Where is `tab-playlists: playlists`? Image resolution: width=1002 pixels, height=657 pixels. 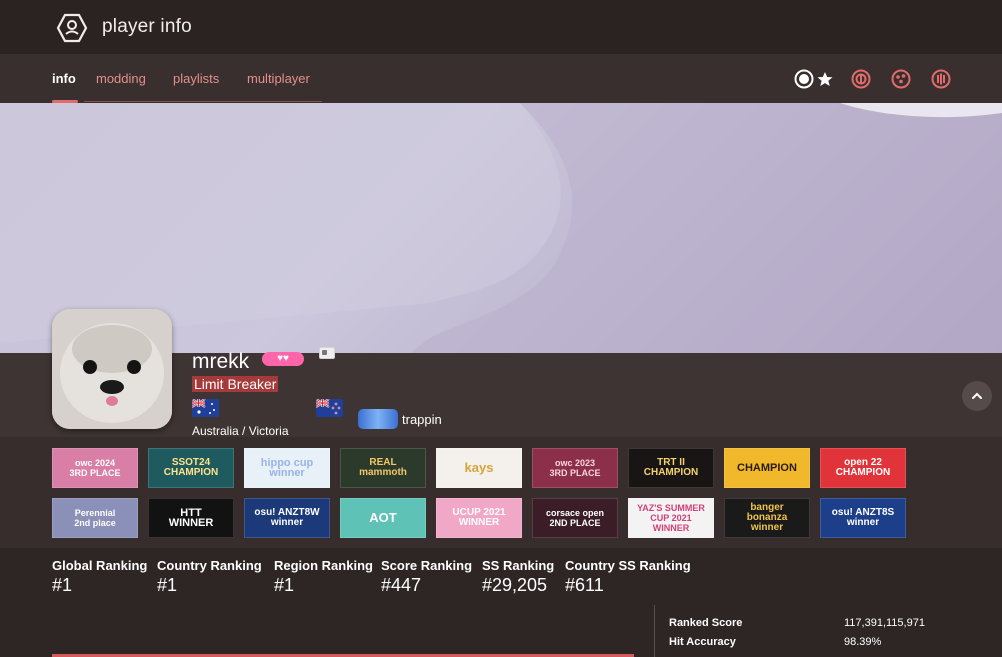 tab-playlists: playlists is located at coordinates (196, 78).